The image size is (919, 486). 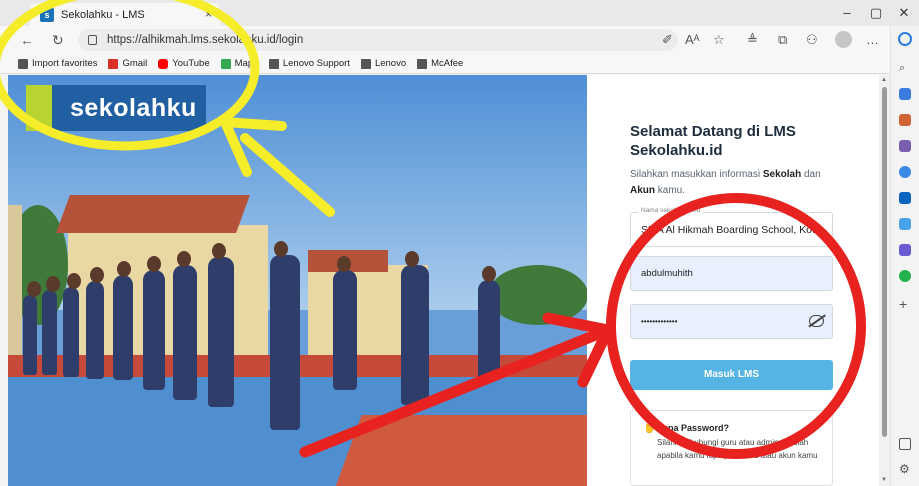 What do you see at coordinates (153, 214) in the screenshot?
I see `roof` at bounding box center [153, 214].